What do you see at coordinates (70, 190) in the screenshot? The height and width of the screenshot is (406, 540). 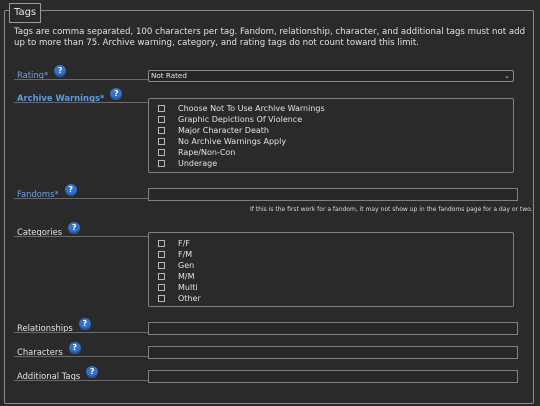 I see `fandoms-help-icon: ?` at bounding box center [70, 190].